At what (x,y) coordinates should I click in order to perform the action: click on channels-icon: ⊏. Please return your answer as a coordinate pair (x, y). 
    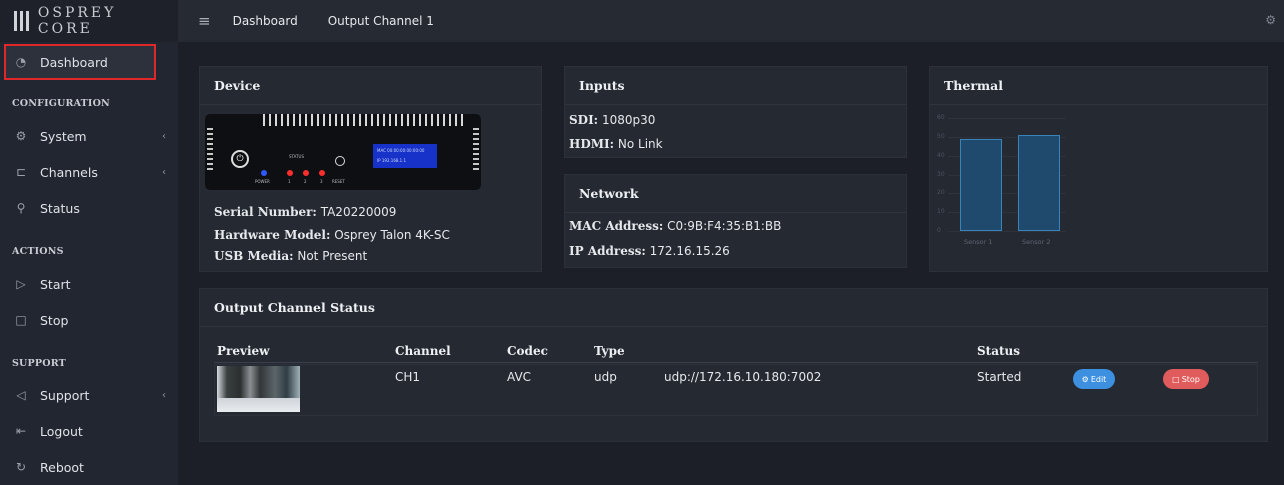
    Looking at the image, I should click on (21, 172).